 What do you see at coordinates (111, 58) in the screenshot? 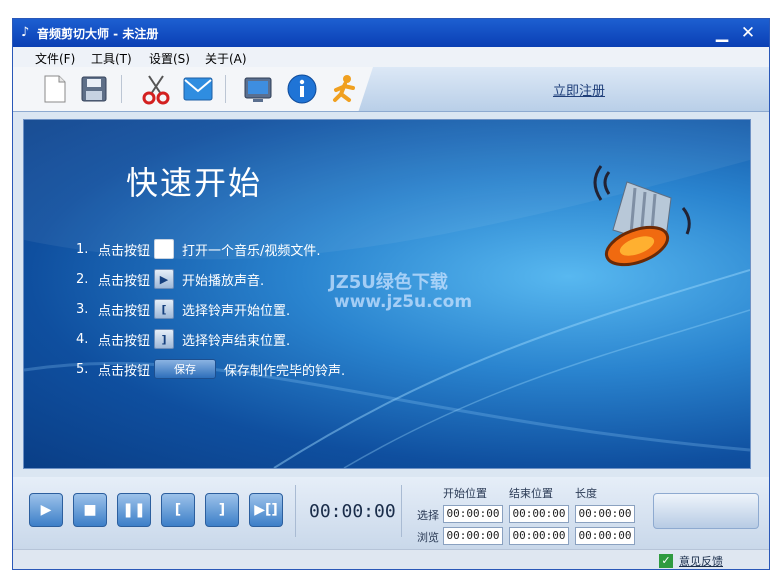
I see `menu-tools: 工具(T)` at bounding box center [111, 58].